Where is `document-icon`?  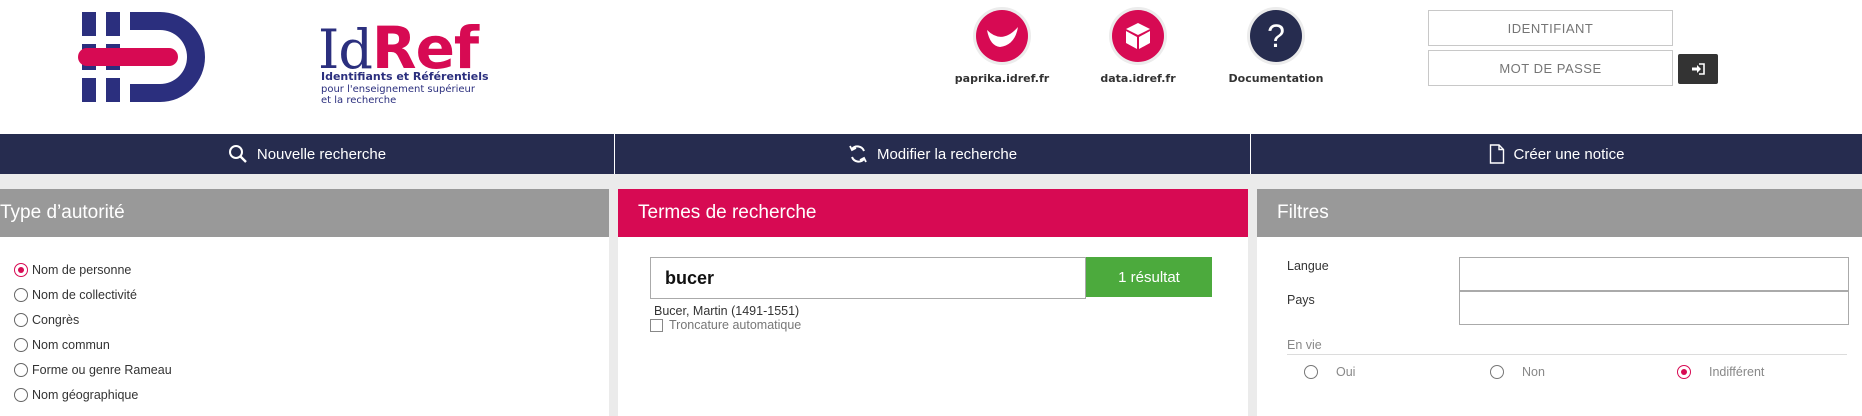
document-icon is located at coordinates (1496, 154).